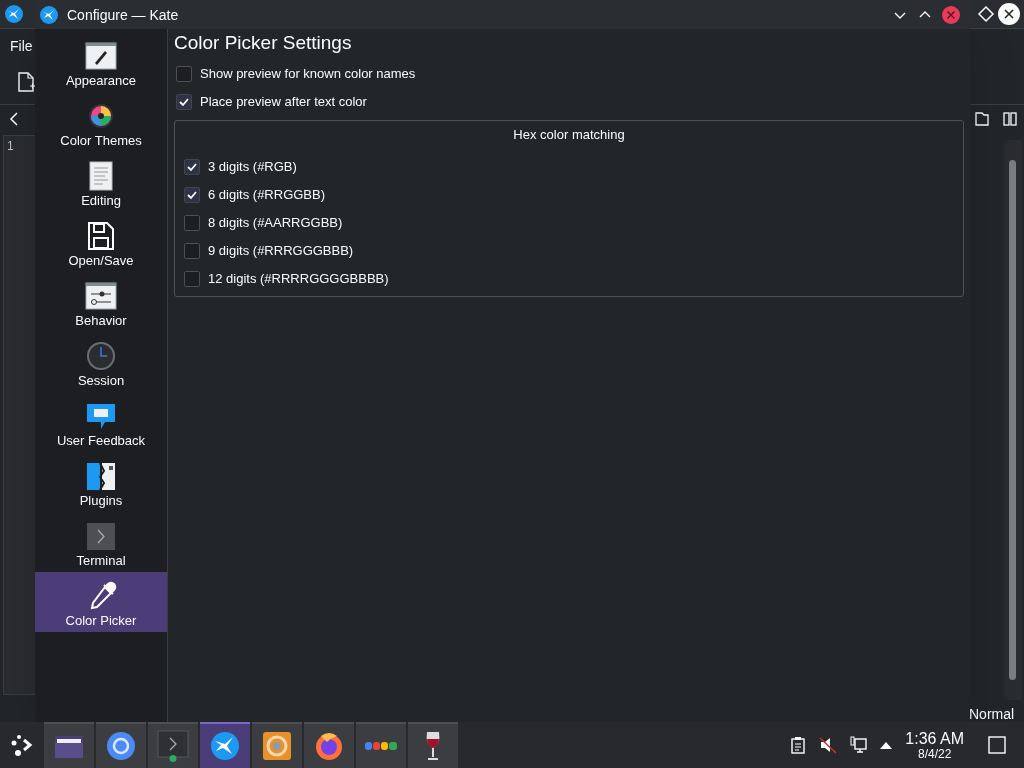 The image size is (1024, 768). What do you see at coordinates (10, 146) in the screenshot?
I see `line-number: 1` at bounding box center [10, 146].